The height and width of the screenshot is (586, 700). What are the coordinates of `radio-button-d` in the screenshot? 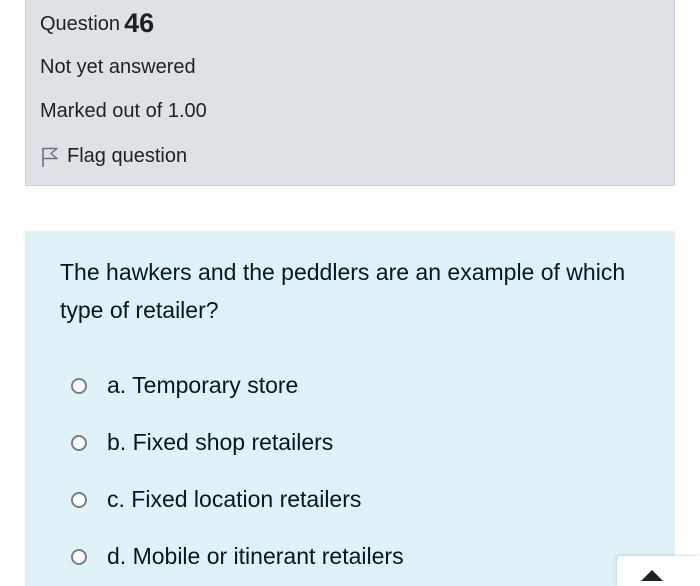 It's located at (79, 556).